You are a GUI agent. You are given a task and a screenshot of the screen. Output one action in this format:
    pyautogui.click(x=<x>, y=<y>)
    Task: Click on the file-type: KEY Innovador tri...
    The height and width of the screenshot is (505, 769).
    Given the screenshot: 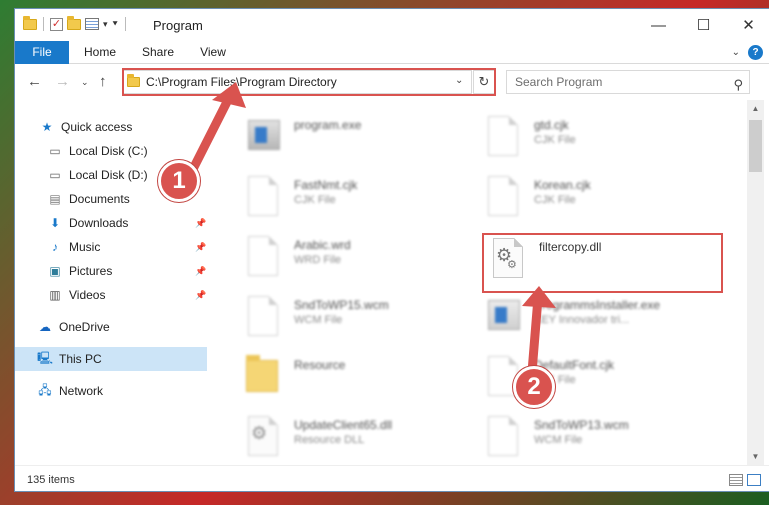 What is the action you would take?
    pyautogui.click(x=582, y=320)
    